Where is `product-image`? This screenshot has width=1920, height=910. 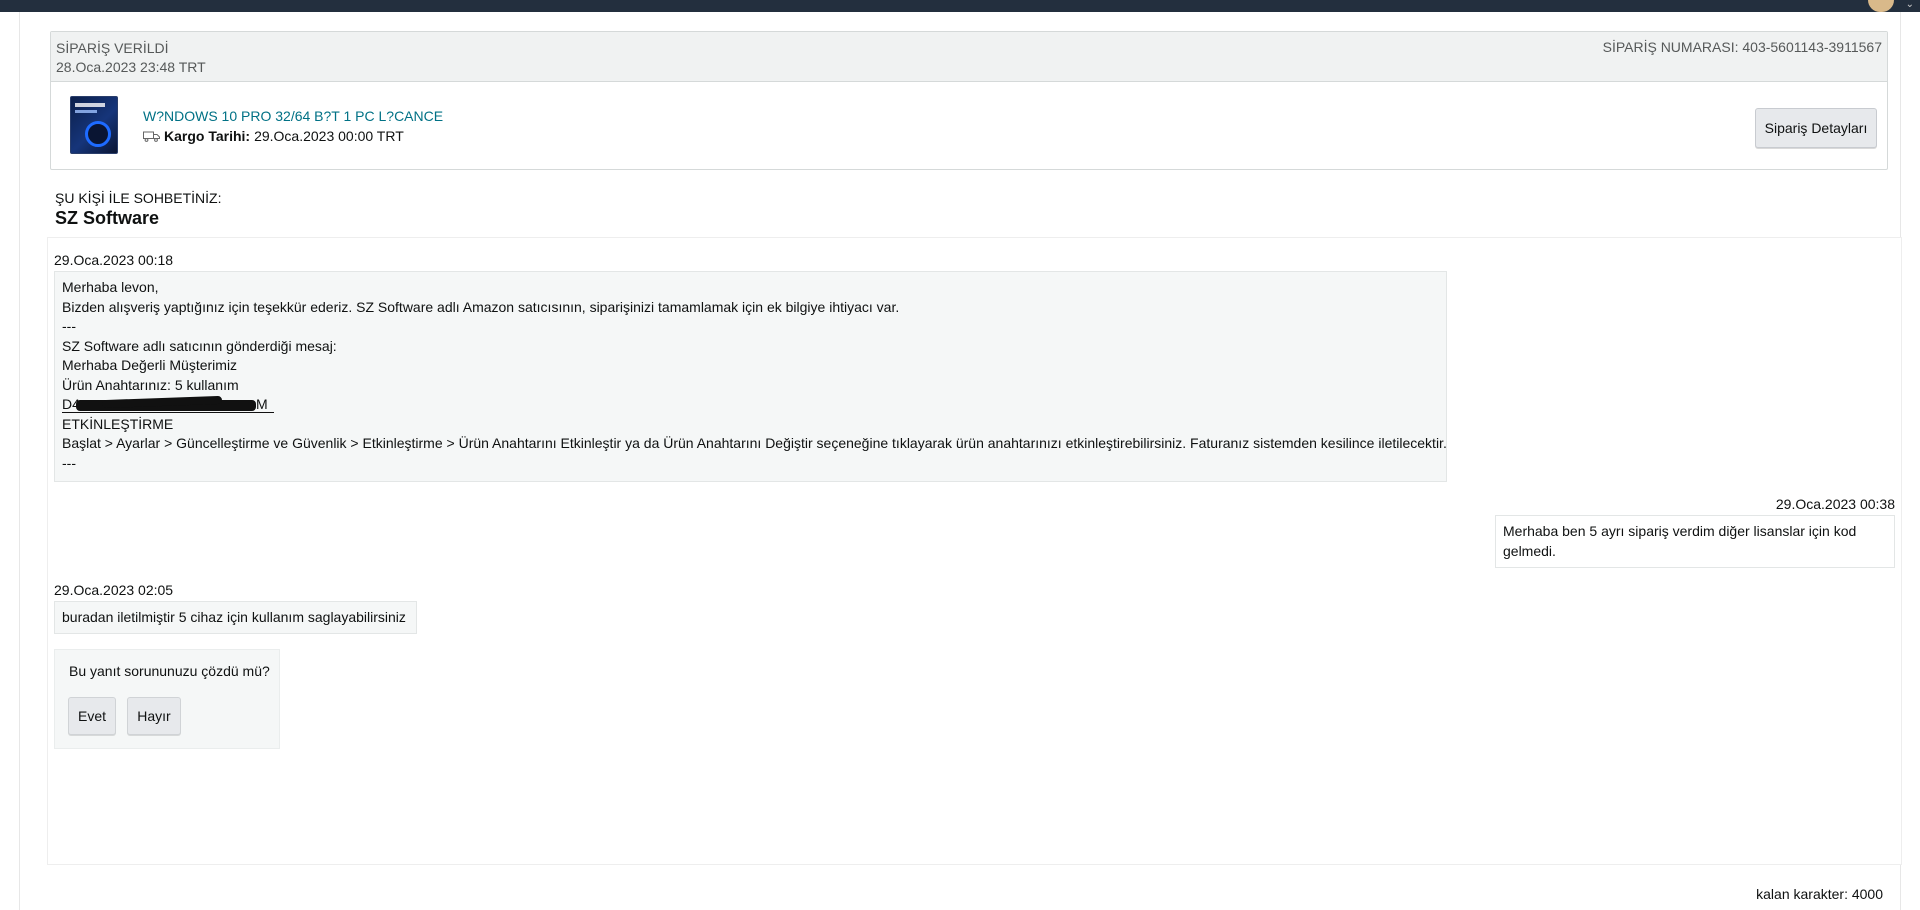
product-image is located at coordinates (94, 125).